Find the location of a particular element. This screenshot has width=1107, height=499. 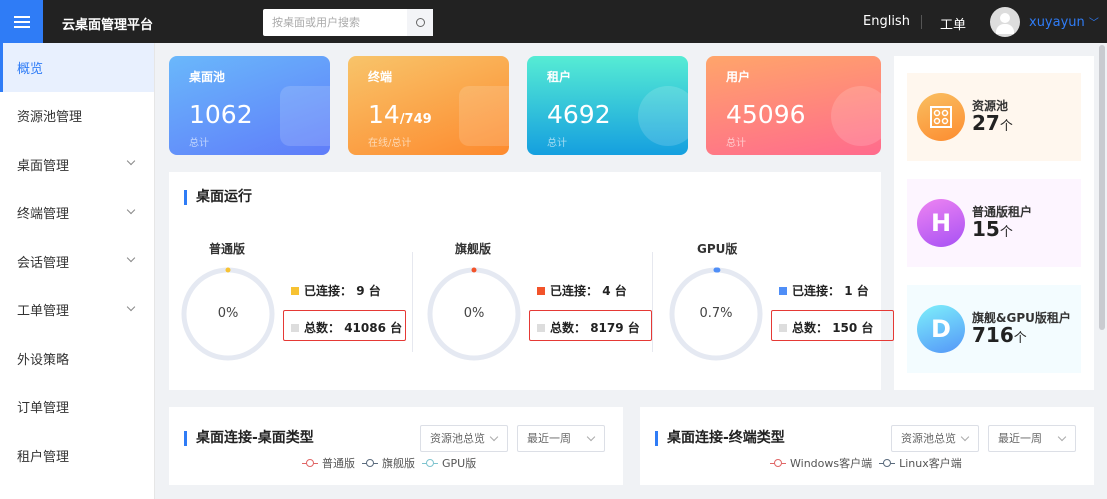

card-value: 4692 is located at coordinates (579, 114).